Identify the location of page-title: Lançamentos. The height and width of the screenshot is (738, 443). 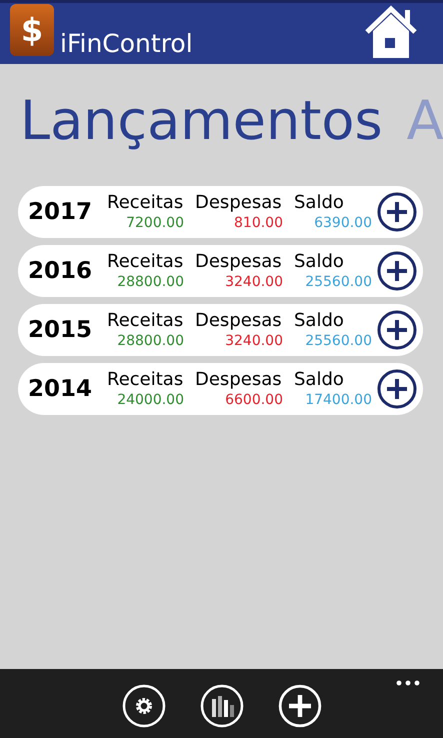
(201, 121).